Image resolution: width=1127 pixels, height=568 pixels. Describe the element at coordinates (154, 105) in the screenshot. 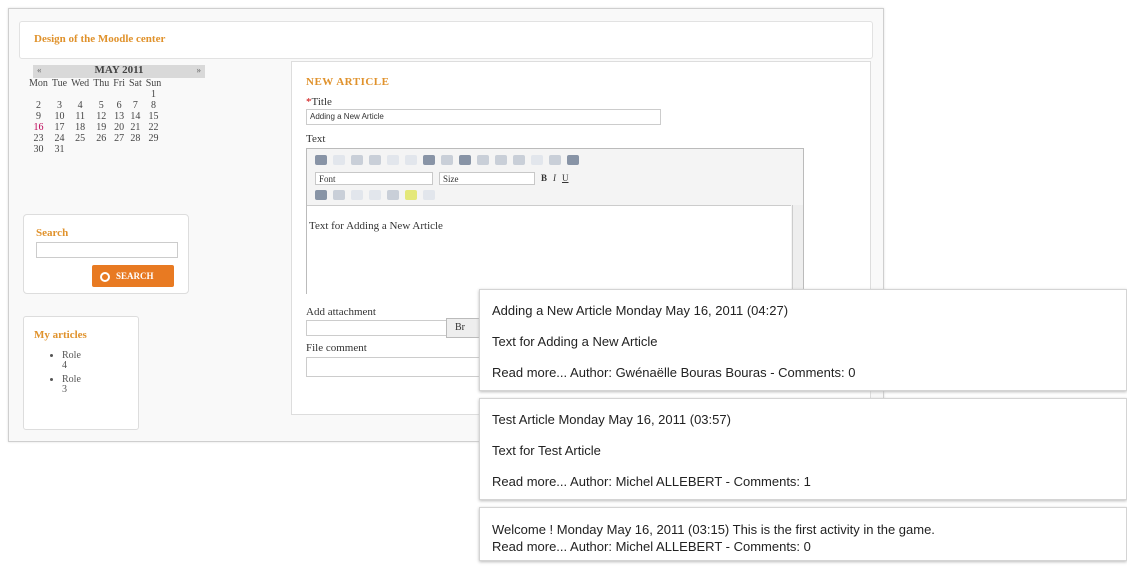

I see `calendar-day: 8` at that location.